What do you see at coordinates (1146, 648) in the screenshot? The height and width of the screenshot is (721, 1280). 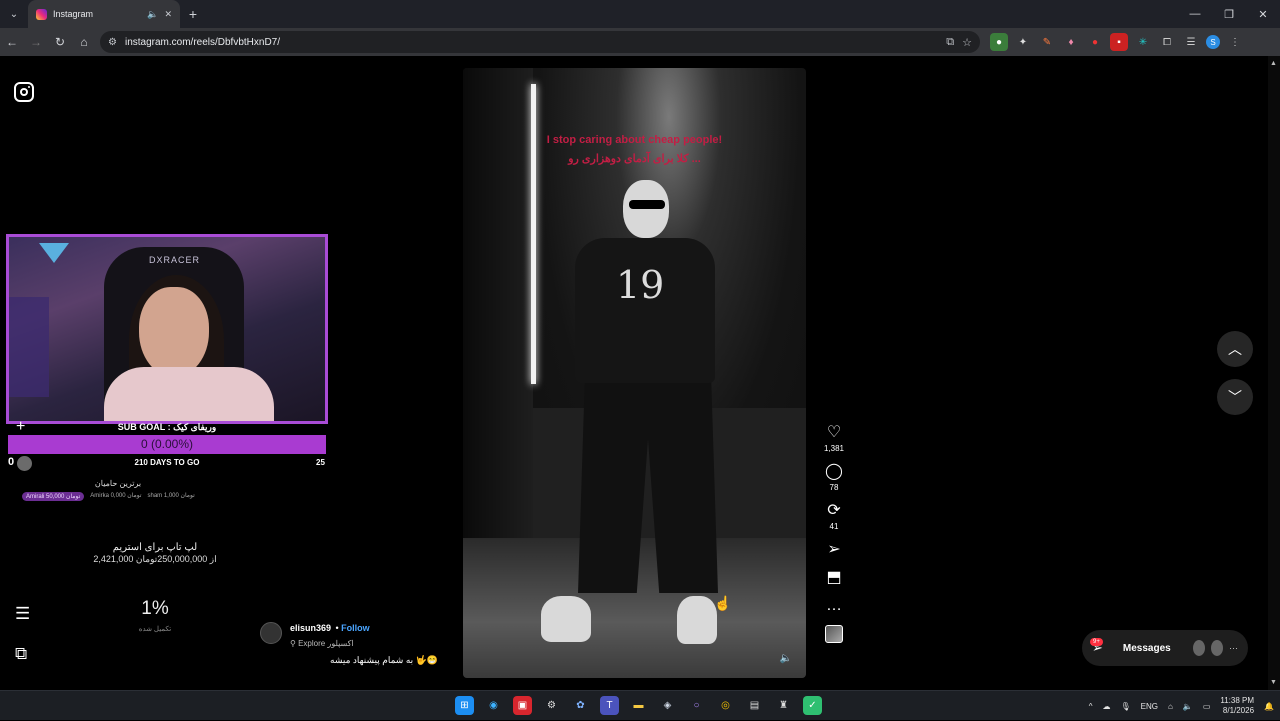 I see `messages-label: Messages` at bounding box center [1146, 648].